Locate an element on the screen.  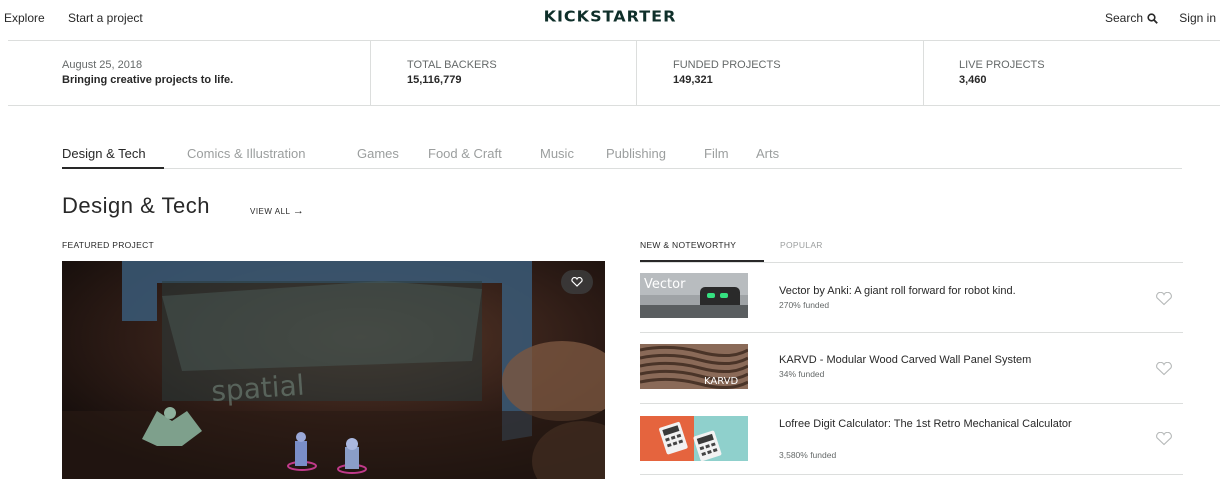
project-funded: 3,580% funded is located at coordinates (808, 455).